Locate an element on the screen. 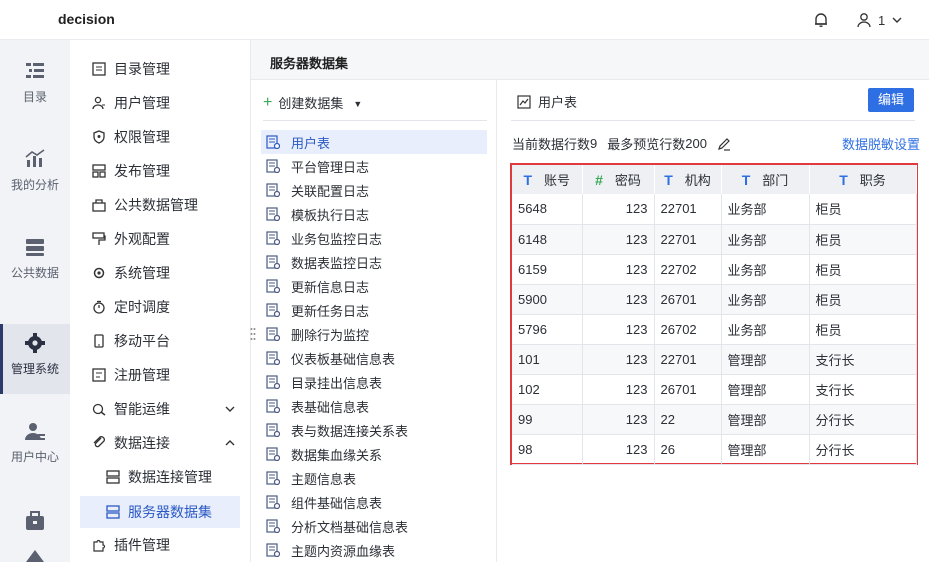  table-cell: 26702 is located at coordinates (688, 329).